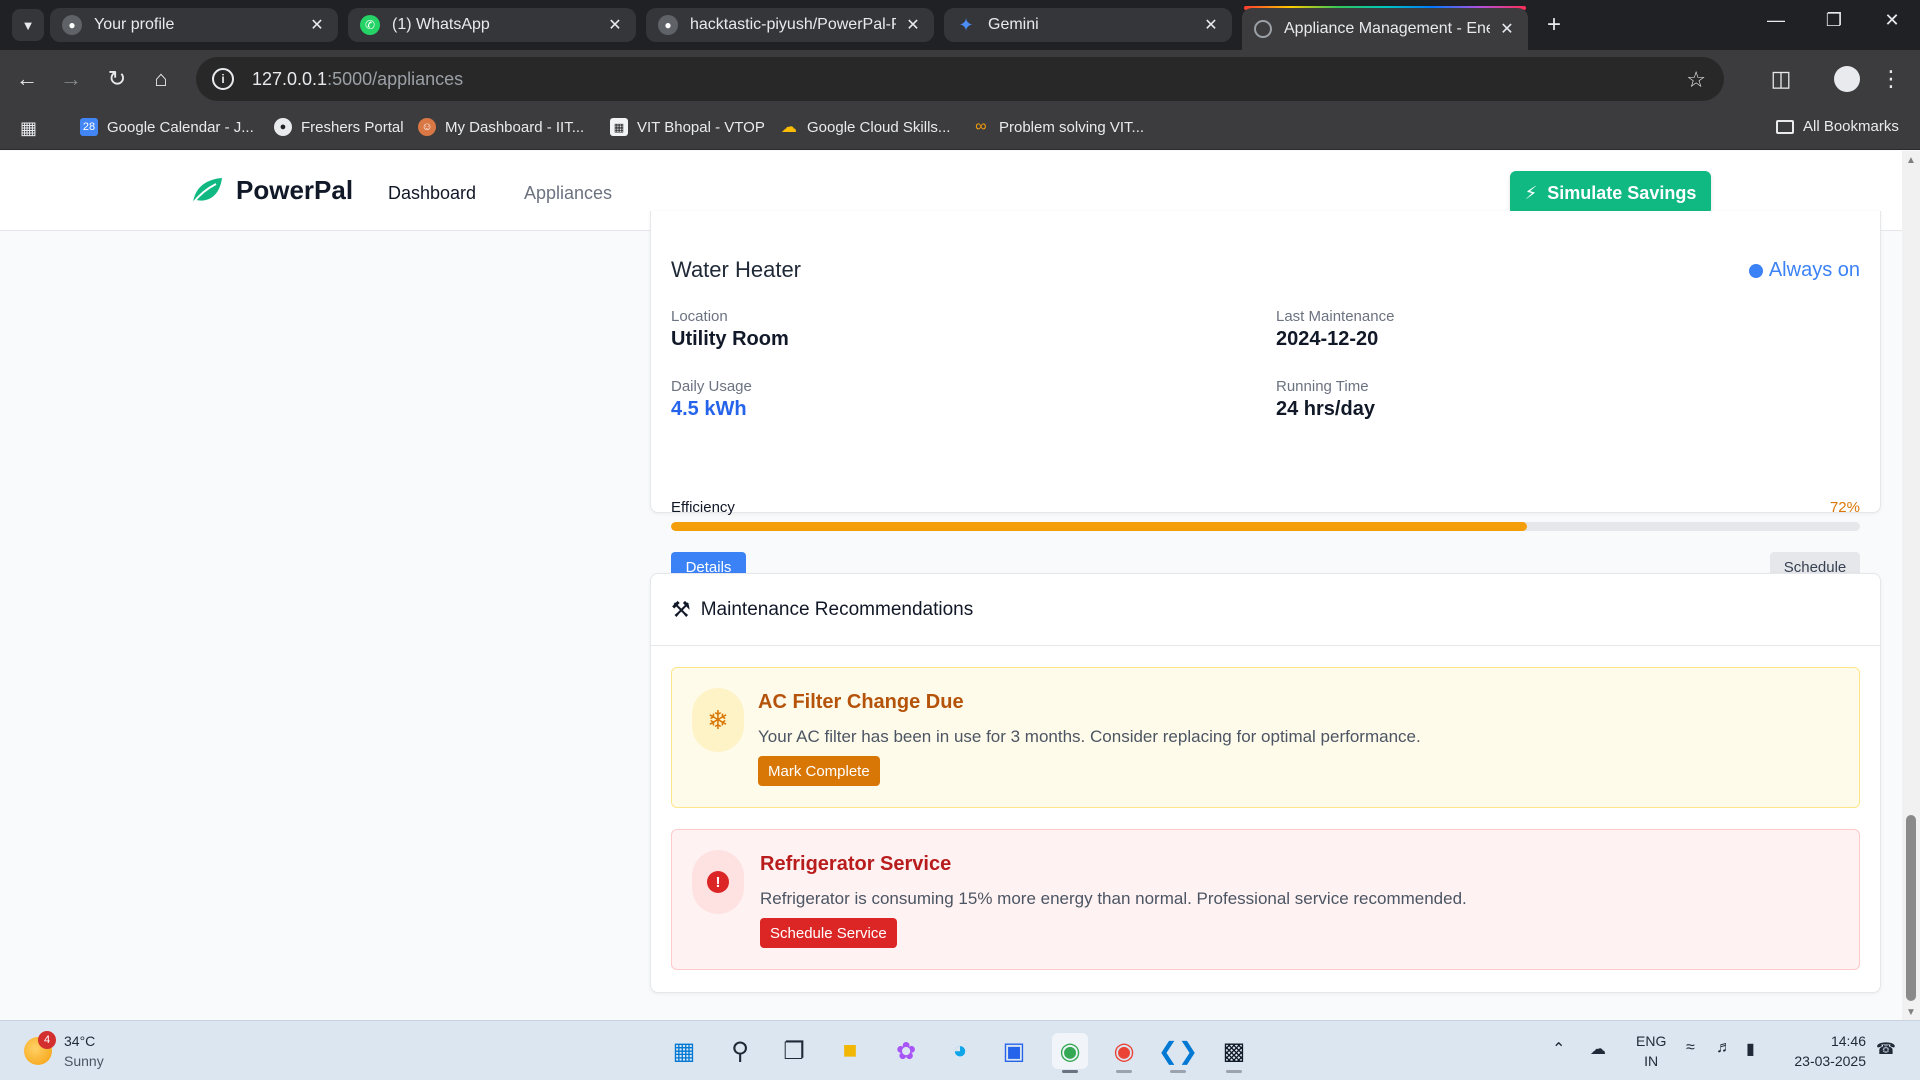  I want to click on new-tab-button: +, so click(1554, 25).